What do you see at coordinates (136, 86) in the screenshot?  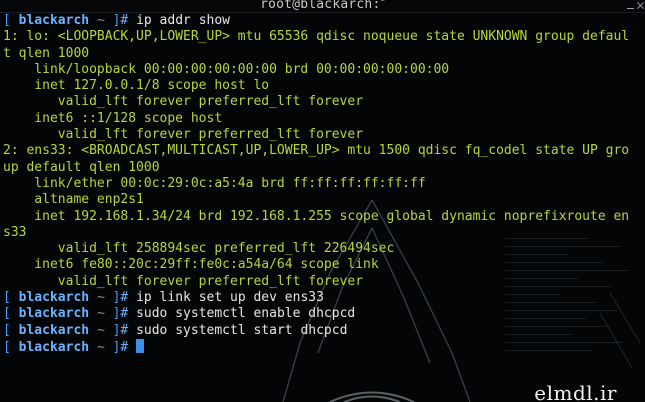 I see `output-line: inet 127.0.0.1/8 scope host lo` at bounding box center [136, 86].